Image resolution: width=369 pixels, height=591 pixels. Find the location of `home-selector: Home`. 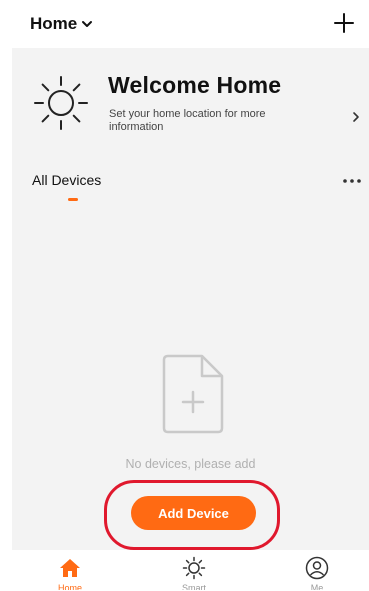

home-selector: Home is located at coordinates (61, 24).